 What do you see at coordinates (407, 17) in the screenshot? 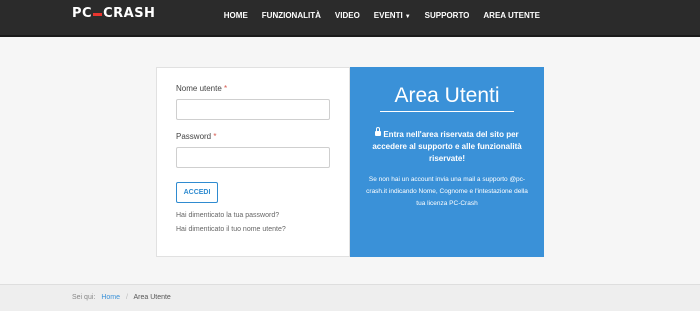
I see `chevron-down-icon: ▼` at bounding box center [407, 17].